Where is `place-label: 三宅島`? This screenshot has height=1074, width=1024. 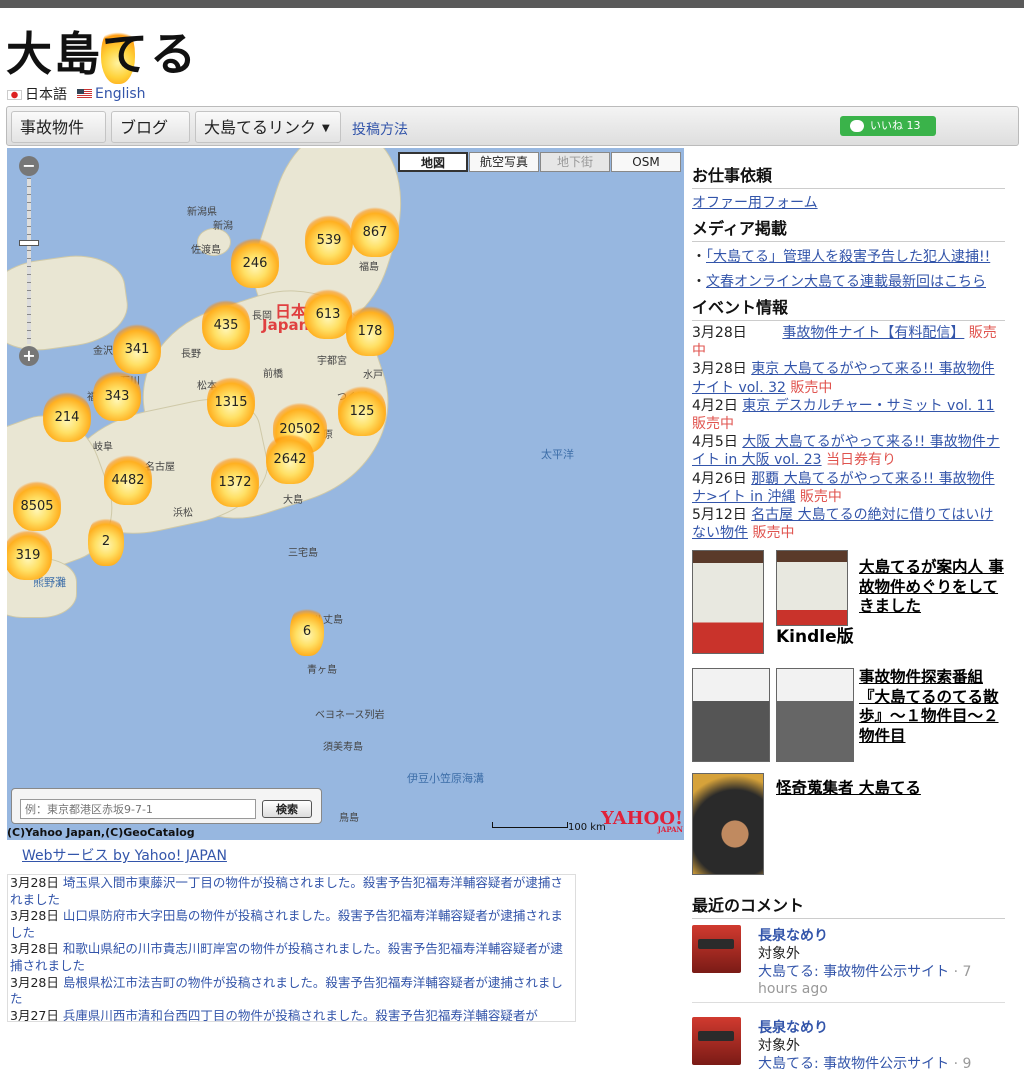
place-label: 三宅島 is located at coordinates (303, 553).